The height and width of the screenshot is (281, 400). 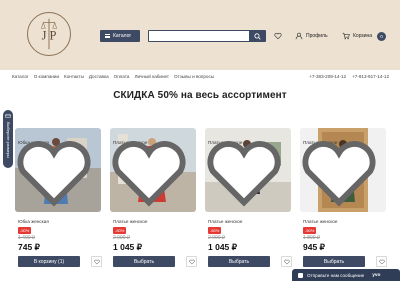 What do you see at coordinates (107, 36) in the screenshot?
I see `hamburger-icon` at bounding box center [107, 36].